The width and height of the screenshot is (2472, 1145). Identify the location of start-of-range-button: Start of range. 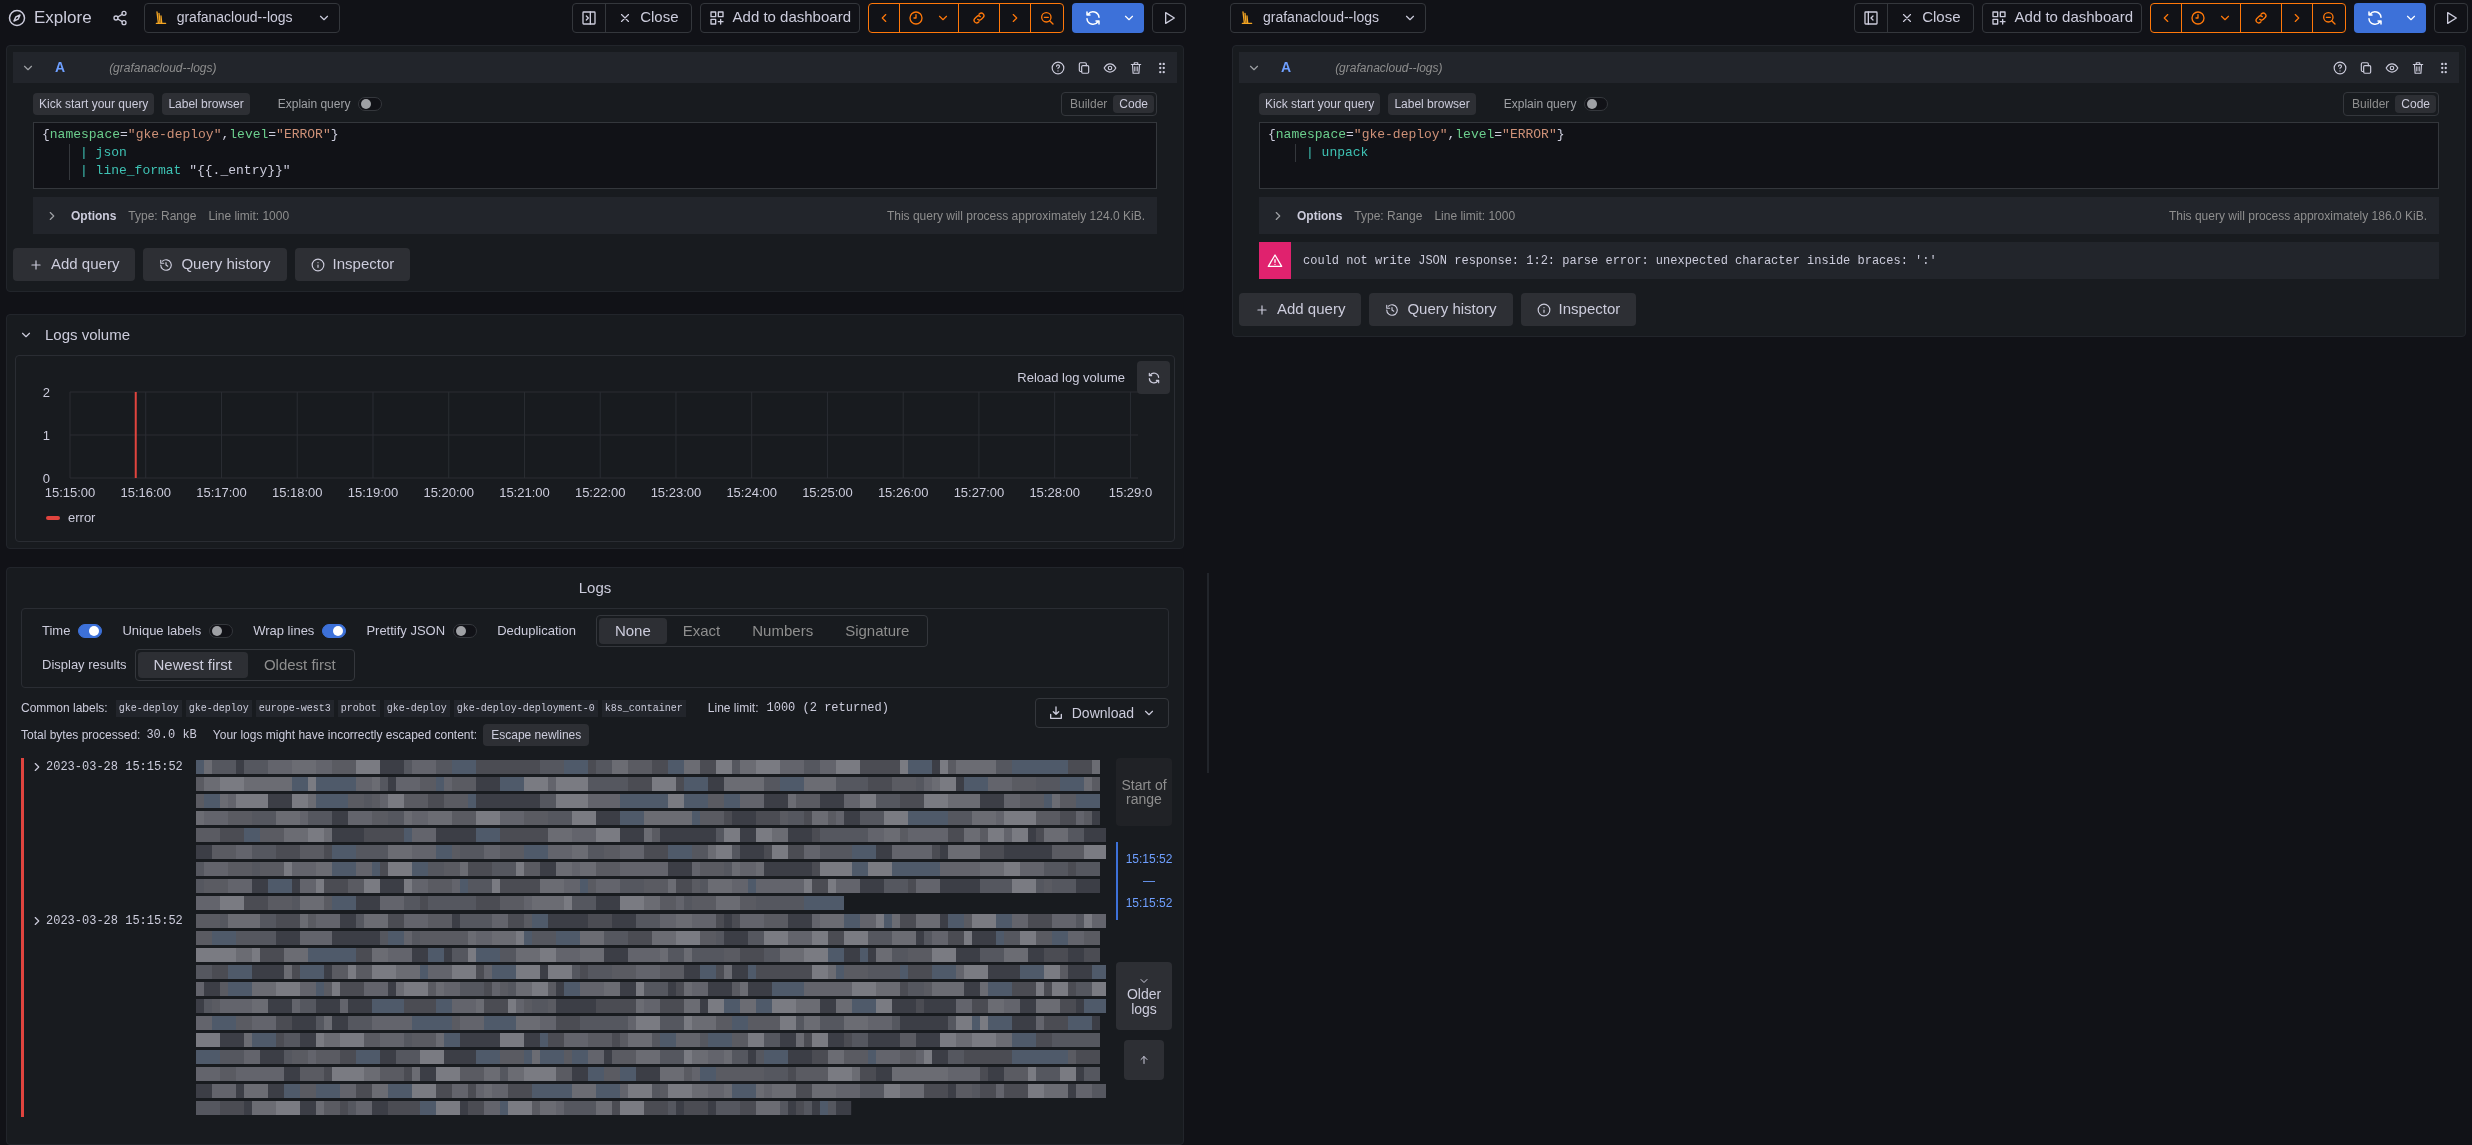
(1144, 792).